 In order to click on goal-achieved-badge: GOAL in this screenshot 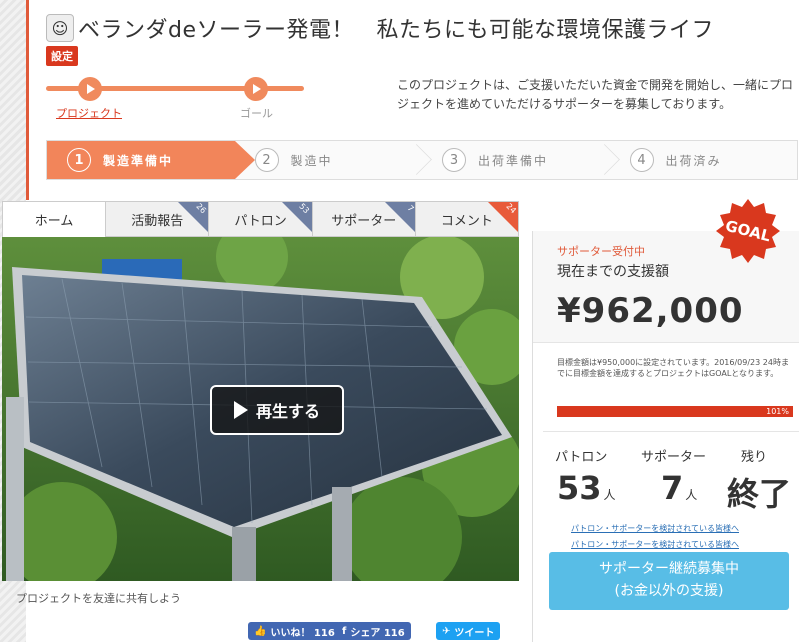, I will do `click(748, 231)`.